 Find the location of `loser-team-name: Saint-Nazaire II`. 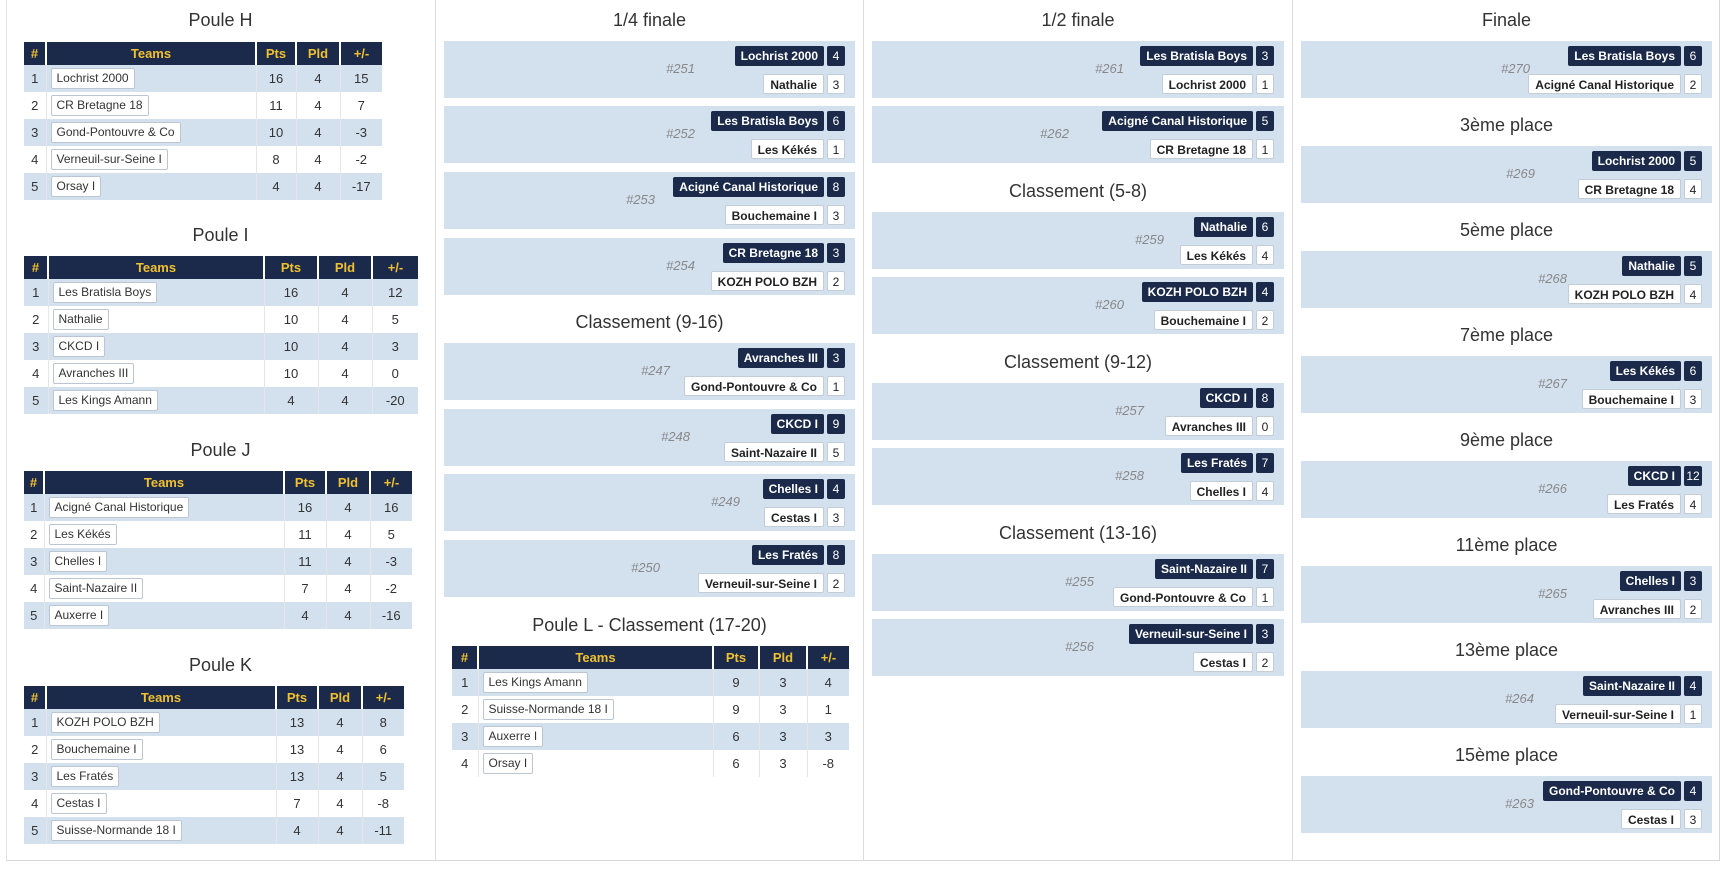

loser-team-name: Saint-Nazaire II is located at coordinates (773, 452).